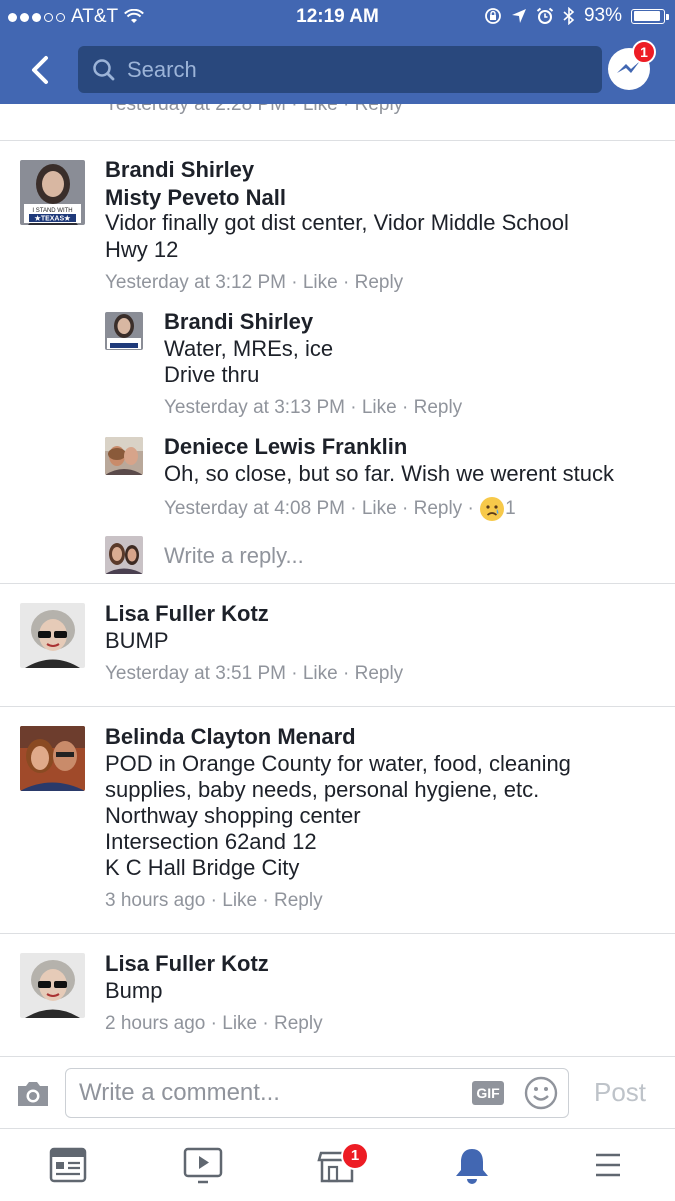 This screenshot has height=1201, width=675. What do you see at coordinates (644, 52) in the screenshot?
I see `messenger-badge: 1` at bounding box center [644, 52].